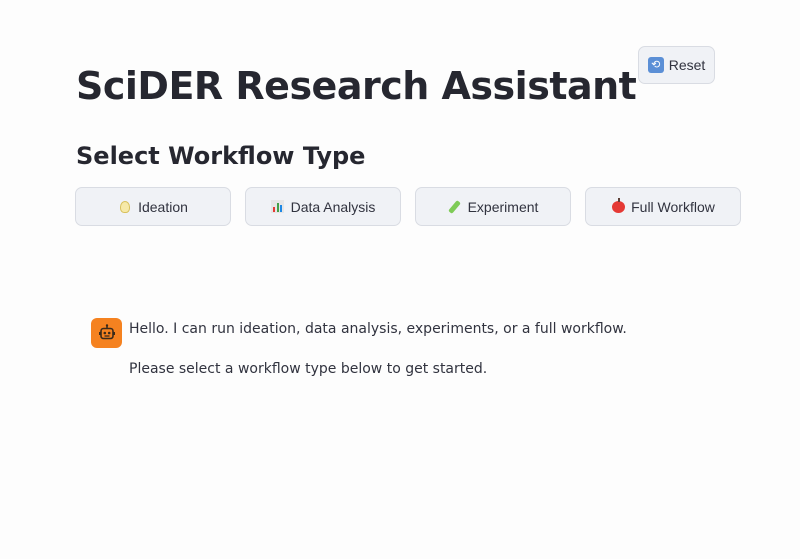 The image size is (800, 559). Describe the element at coordinates (673, 206) in the screenshot. I see `full-workflow-button-label: Full Workflow` at that location.